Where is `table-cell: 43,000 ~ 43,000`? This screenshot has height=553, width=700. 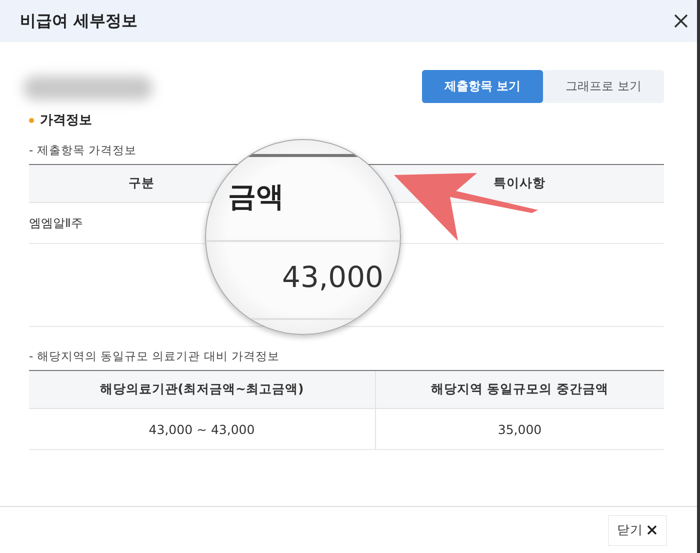
table-cell: 43,000 ~ 43,000 is located at coordinates (201, 429).